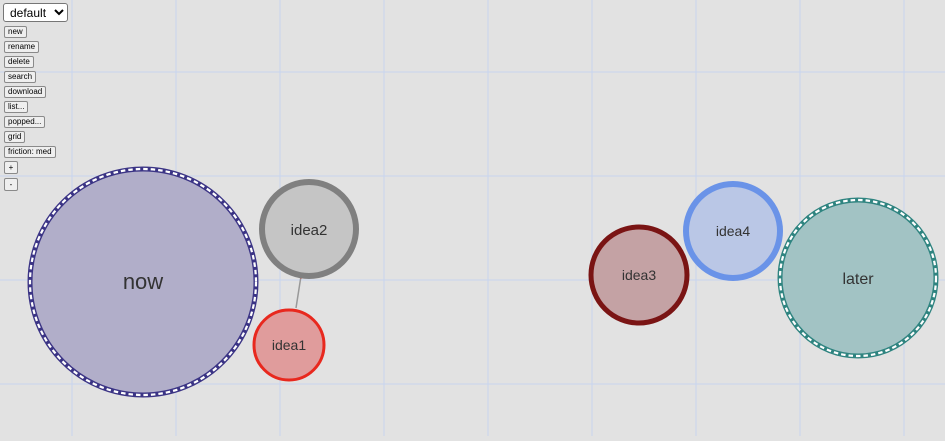 This screenshot has width=945, height=441. Describe the element at coordinates (11, 167) in the screenshot. I see `zoom-in-button: +` at that location.